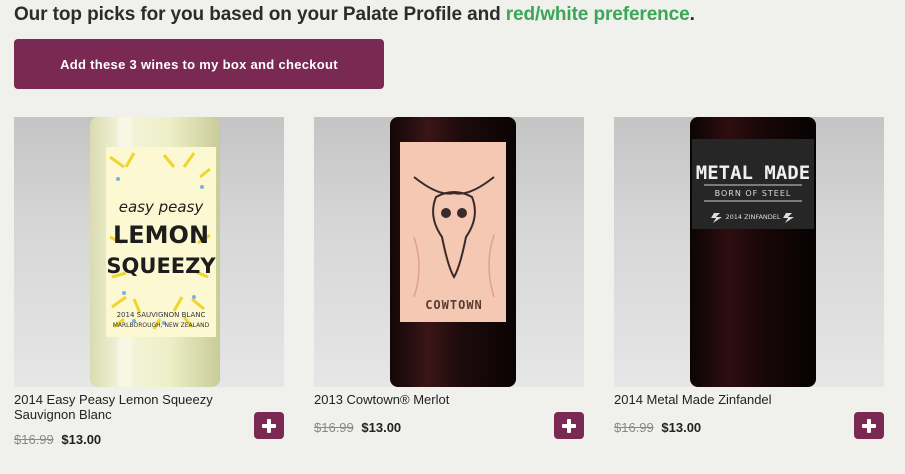  What do you see at coordinates (453, 252) in the screenshot?
I see `red-wine-bottle-icon: COWTOWN` at bounding box center [453, 252].